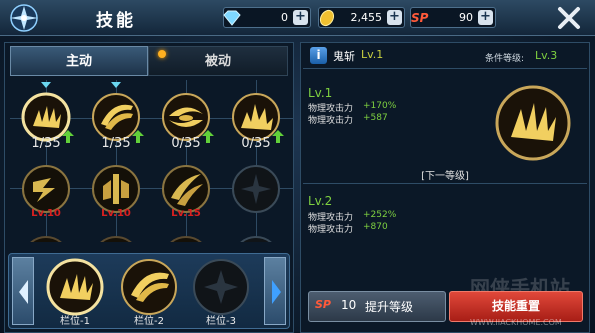  Describe the element at coordinates (116, 21) in the screenshot. I see `page-title: 技能` at that location.